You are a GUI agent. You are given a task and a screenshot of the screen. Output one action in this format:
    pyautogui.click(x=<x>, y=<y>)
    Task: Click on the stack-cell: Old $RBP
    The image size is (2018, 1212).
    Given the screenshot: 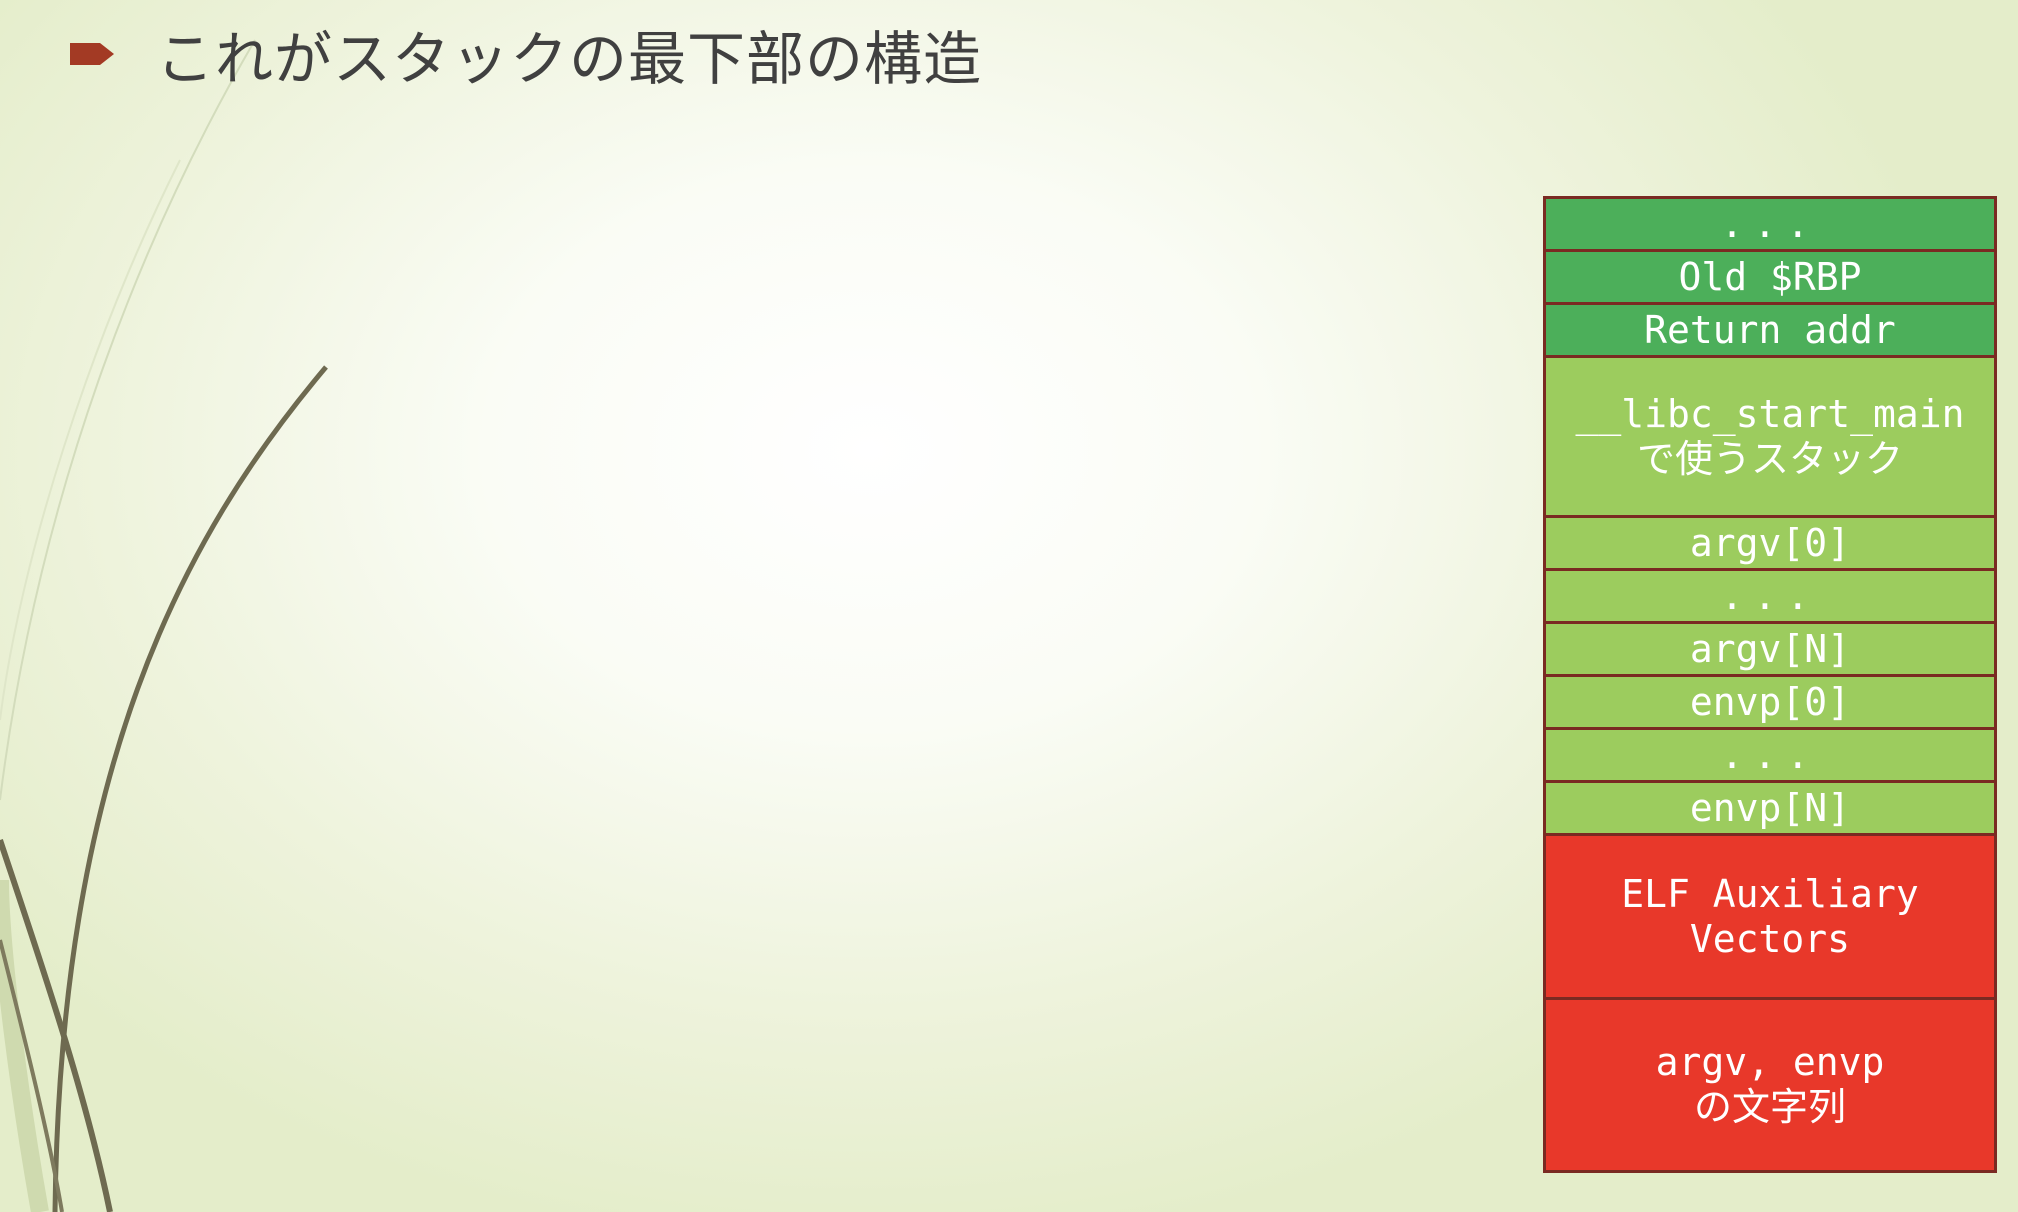 What is the action you would take?
    pyautogui.click(x=1770, y=278)
    